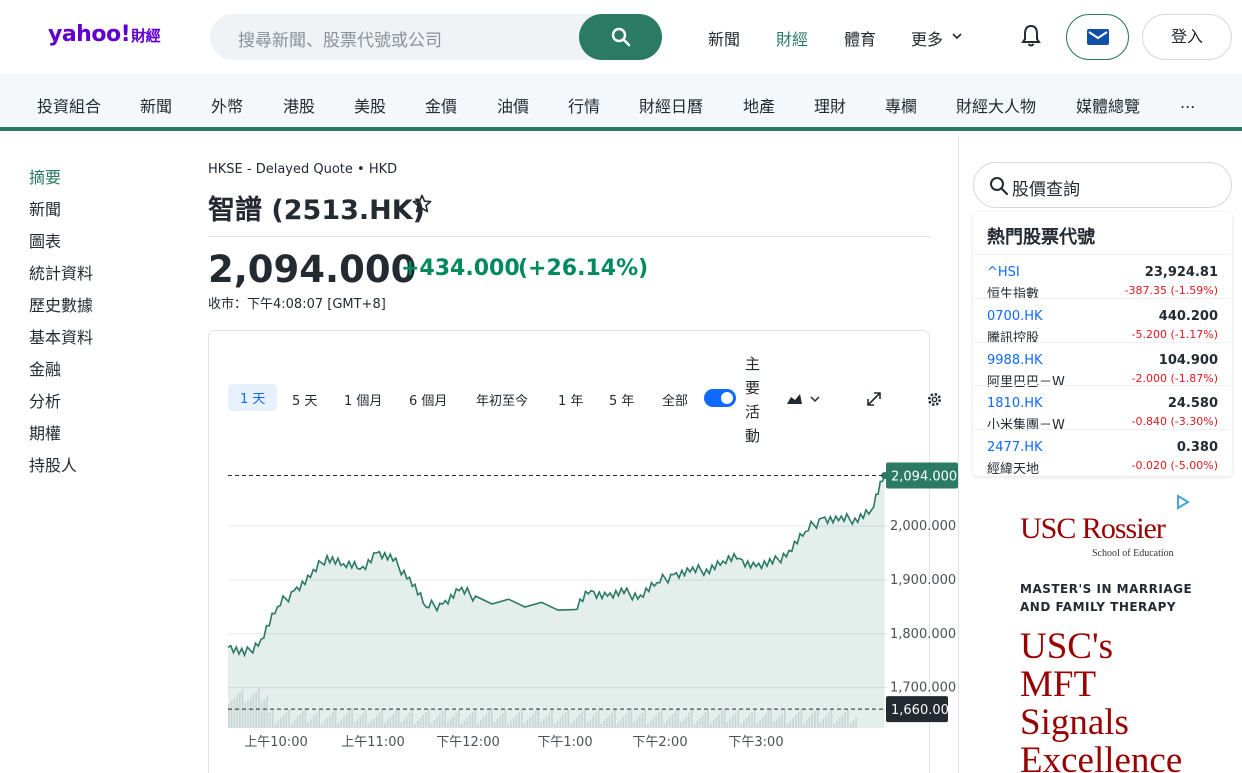 This screenshot has height=773, width=1242. Describe the element at coordinates (502, 399) in the screenshot. I see `range-ytd: 年初至今` at that location.